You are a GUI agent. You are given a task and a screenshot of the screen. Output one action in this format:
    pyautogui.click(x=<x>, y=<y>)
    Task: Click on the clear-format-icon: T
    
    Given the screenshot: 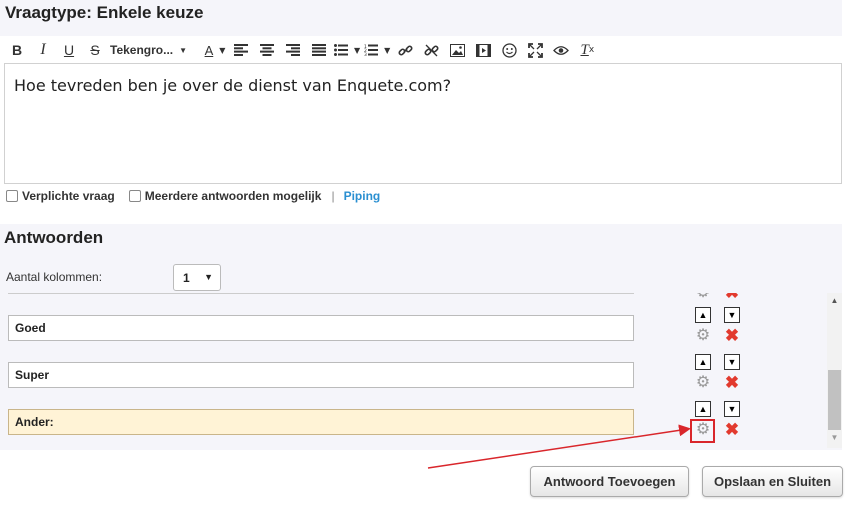 What is the action you would take?
    pyautogui.click(x=584, y=49)
    